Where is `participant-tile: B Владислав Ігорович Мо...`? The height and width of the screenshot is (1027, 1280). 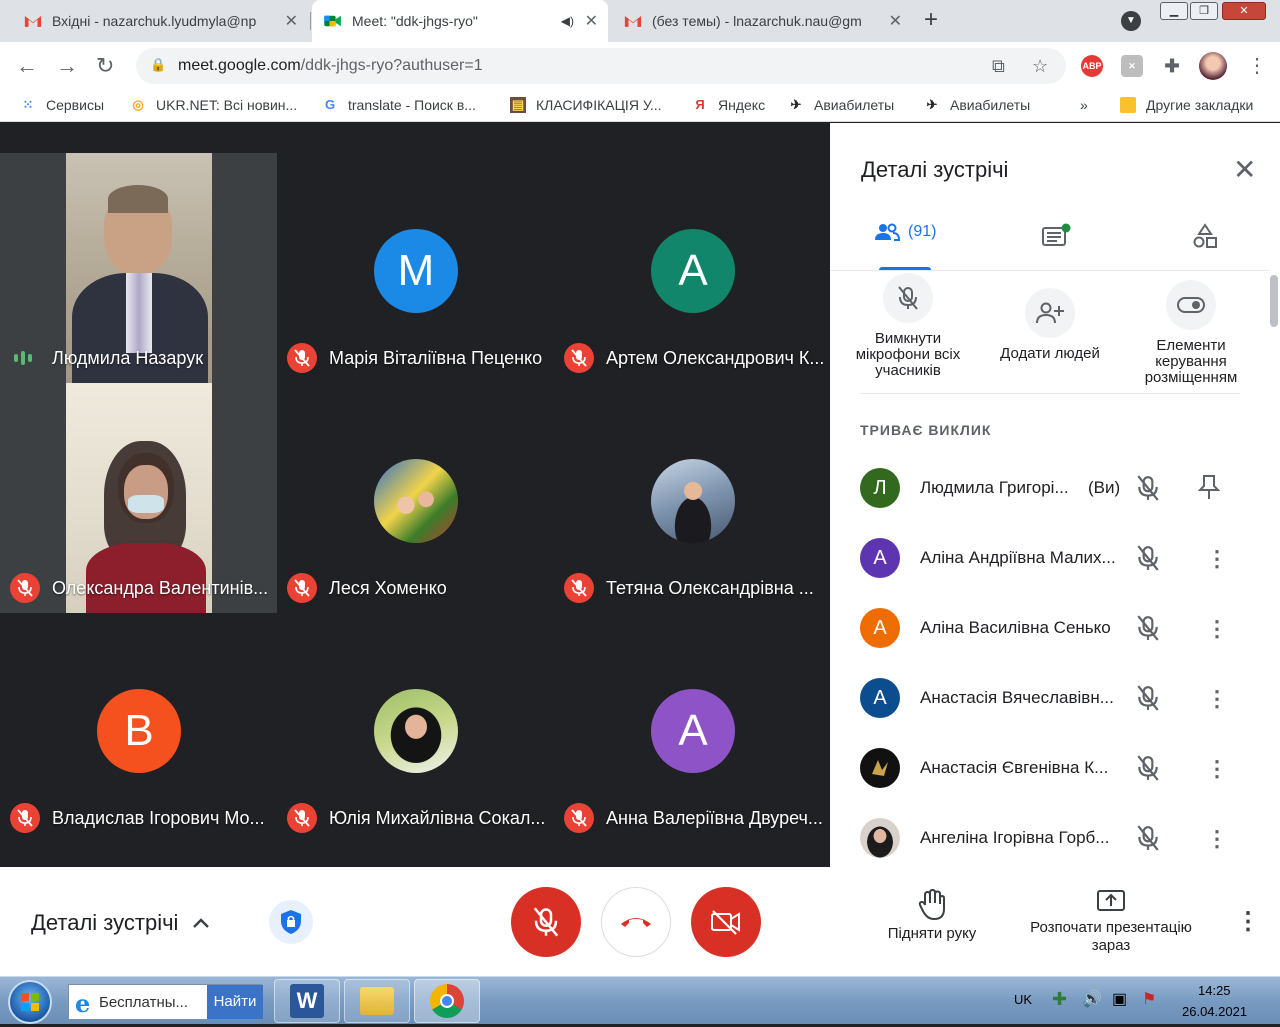
participant-tile: B Владислав Ігорович Мо... is located at coordinates (138, 728).